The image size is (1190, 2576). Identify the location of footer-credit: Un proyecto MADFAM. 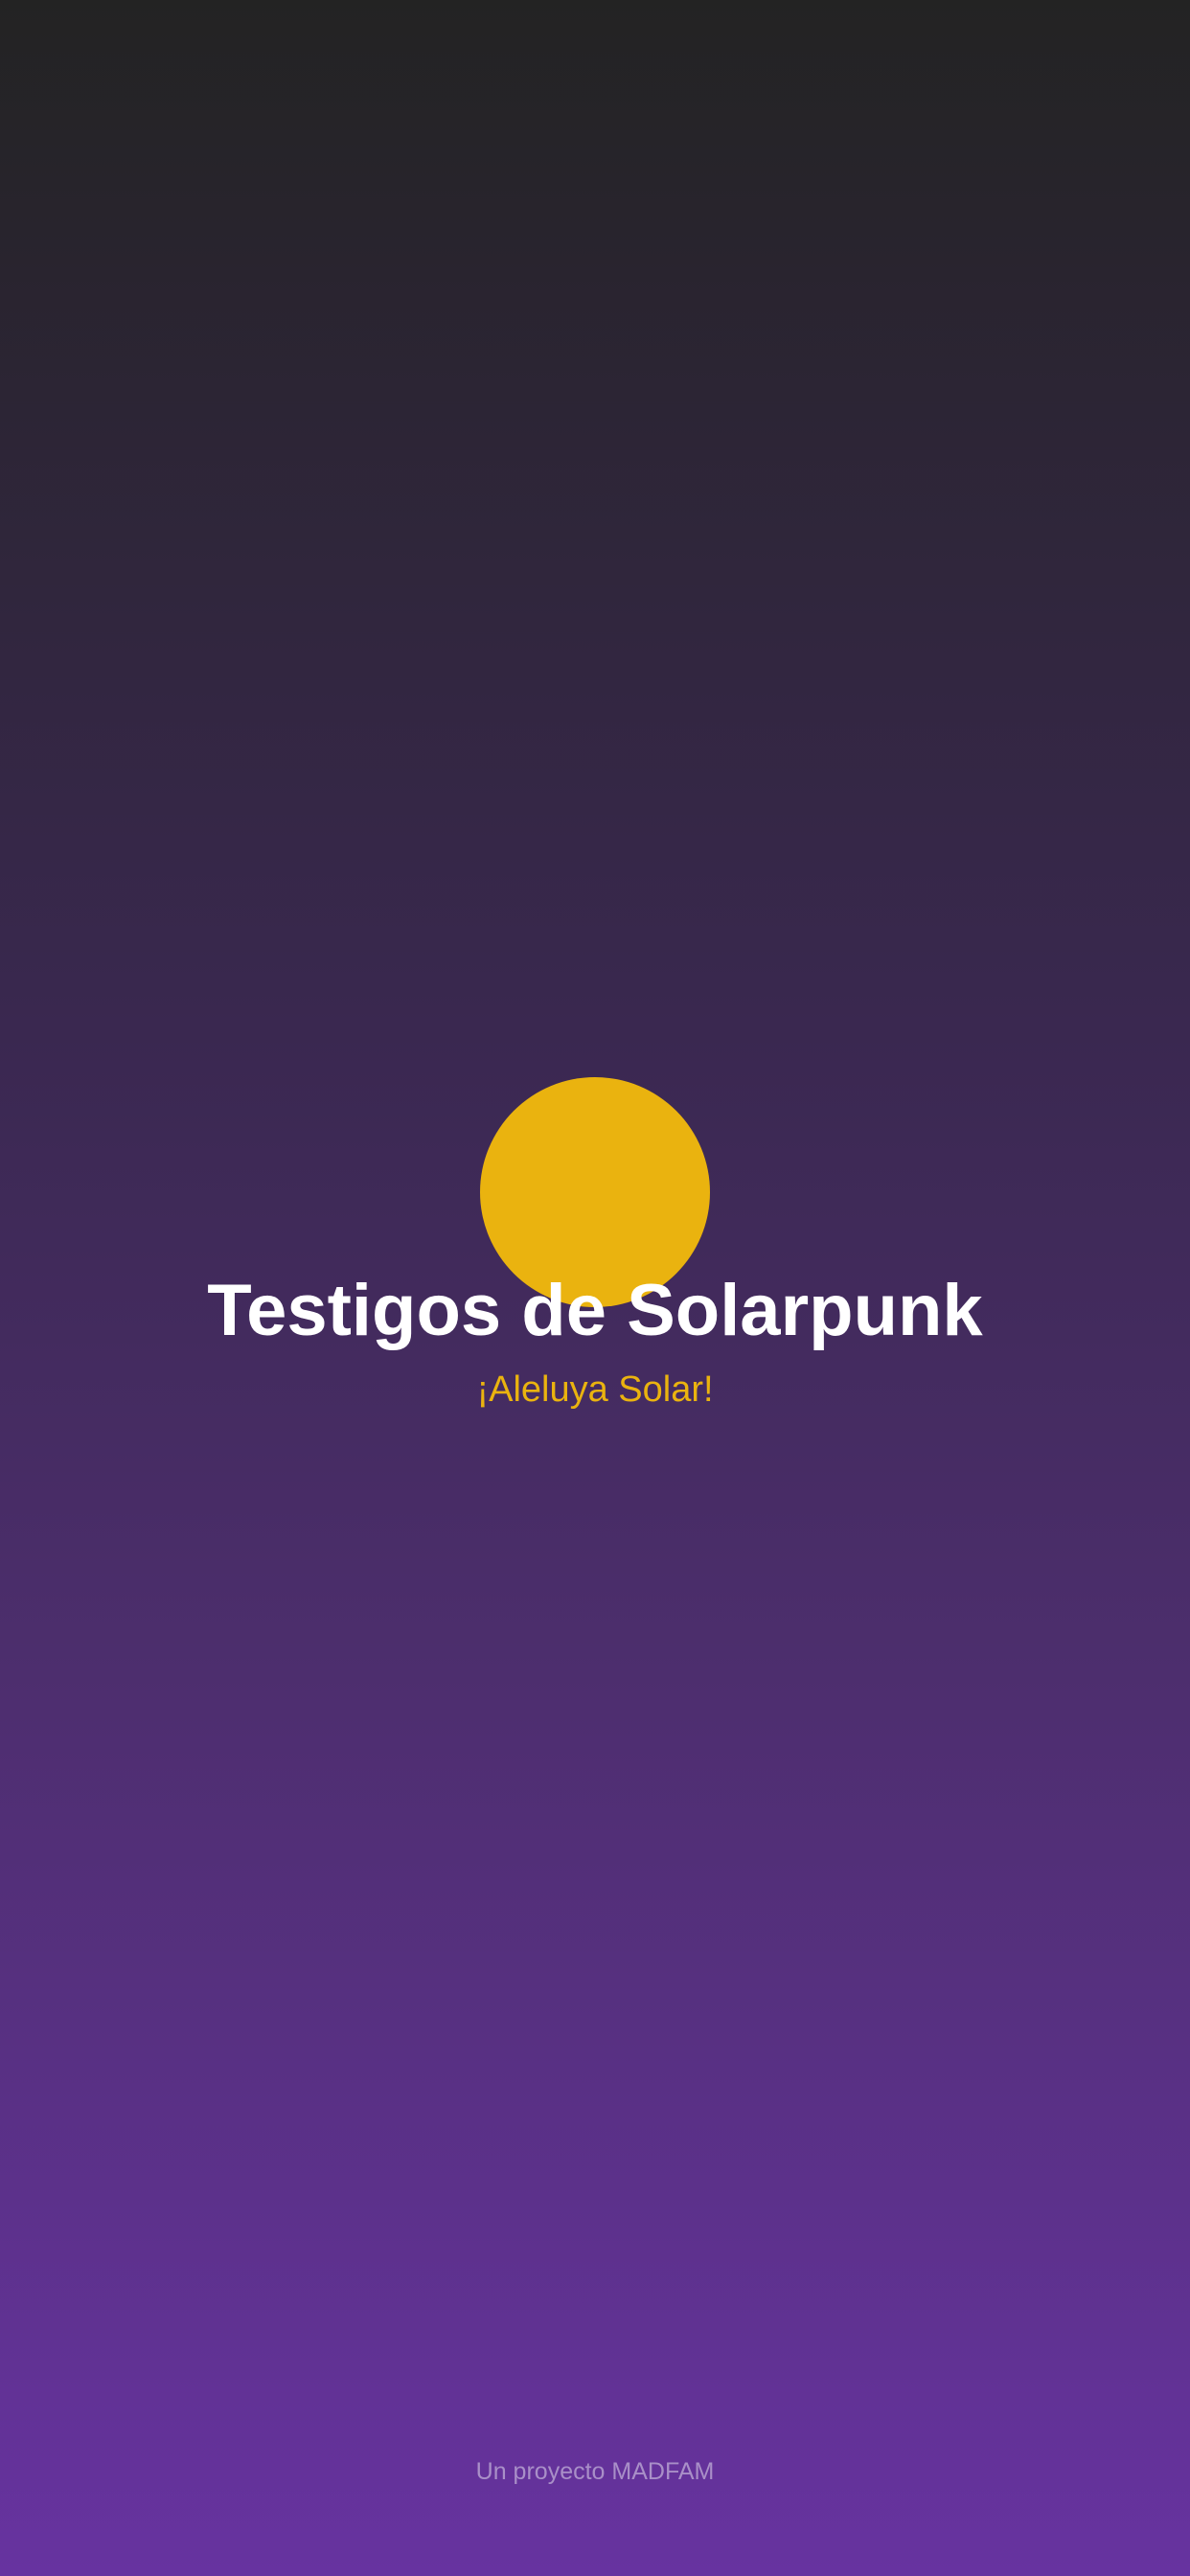
(595, 2471).